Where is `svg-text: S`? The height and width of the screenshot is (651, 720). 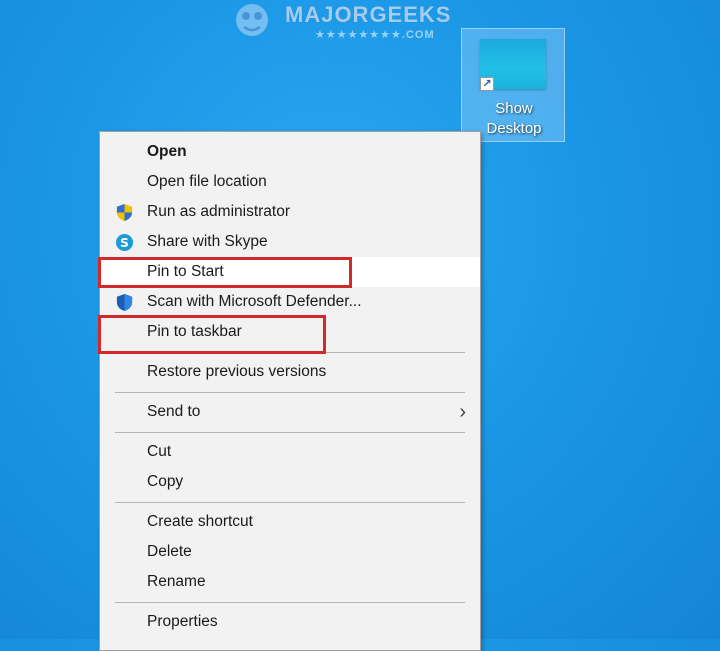
svg-text: S is located at coordinates (124, 243).